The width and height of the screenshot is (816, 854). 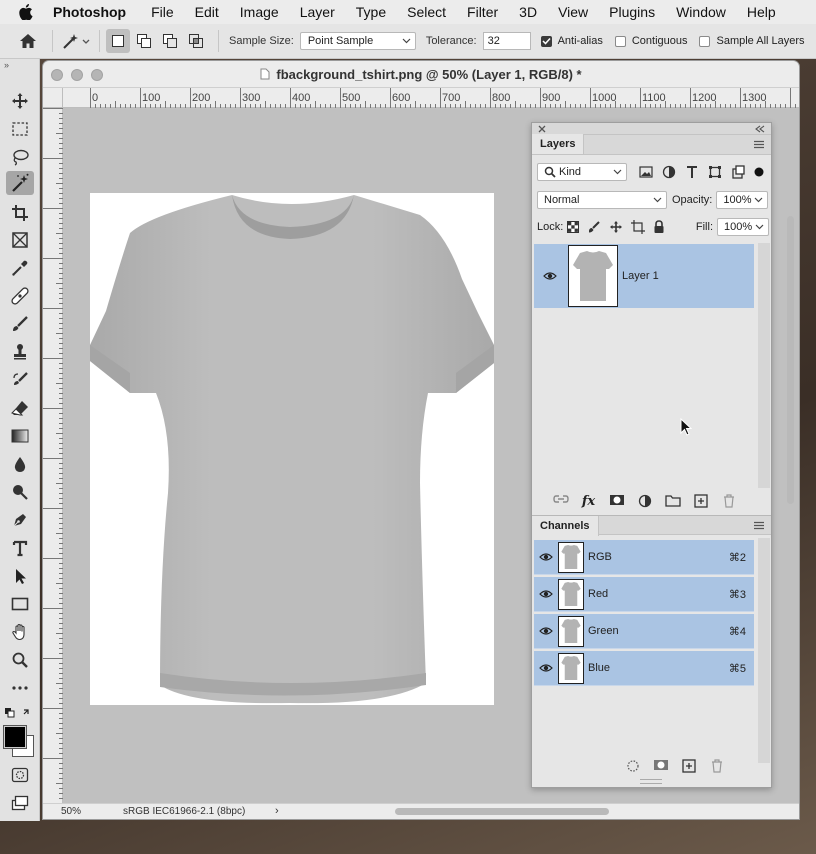 What do you see at coordinates (573, 227) in the screenshot?
I see `lock-transparent-pixels-icon` at bounding box center [573, 227].